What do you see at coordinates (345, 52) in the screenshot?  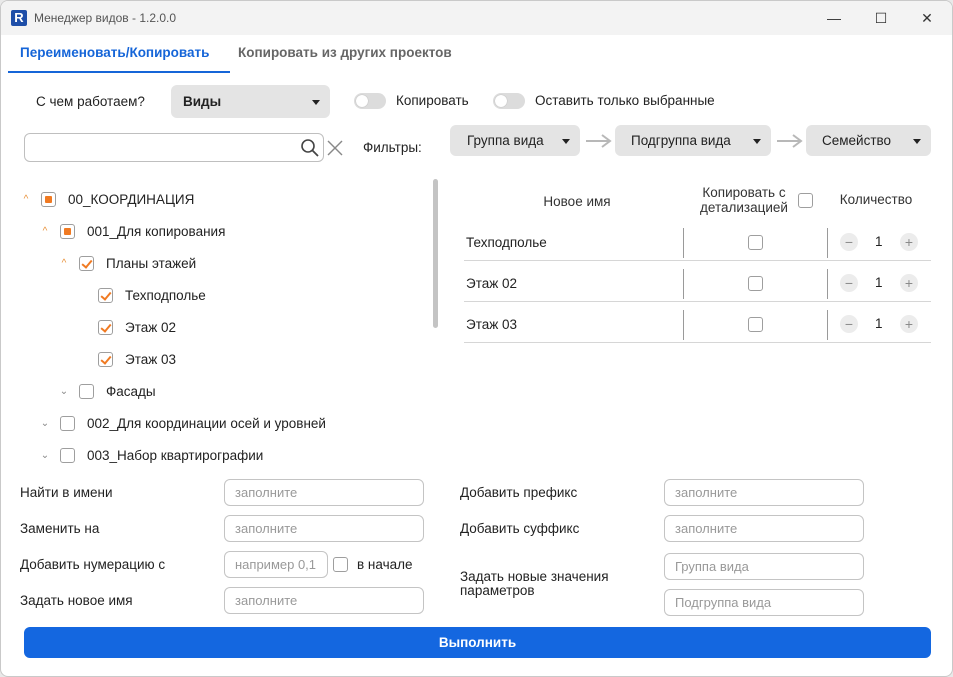 I see `tab-copy-from-projects: Копировать из других проектов` at bounding box center [345, 52].